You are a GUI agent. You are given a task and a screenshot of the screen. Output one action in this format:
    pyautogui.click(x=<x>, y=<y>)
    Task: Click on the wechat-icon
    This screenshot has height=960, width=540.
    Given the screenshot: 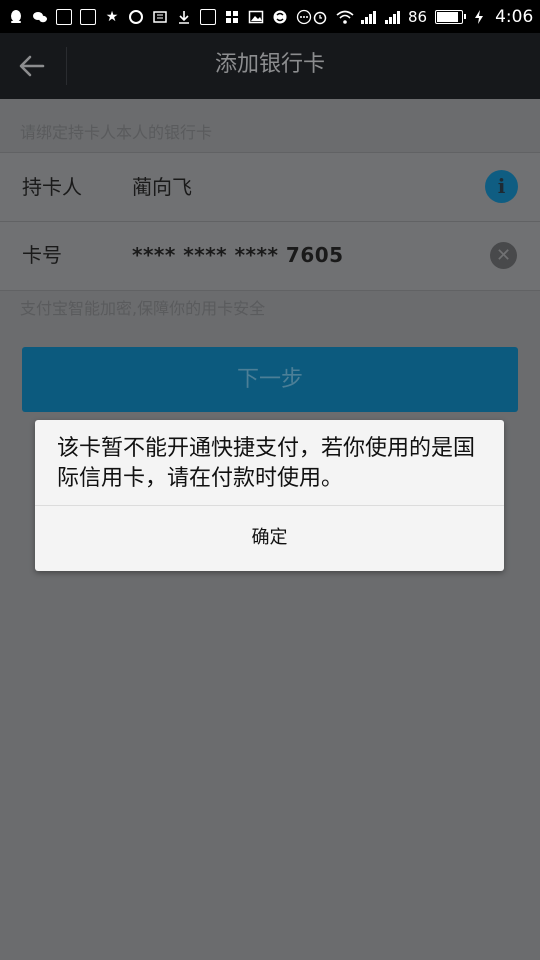 What is the action you would take?
    pyautogui.click(x=40, y=17)
    